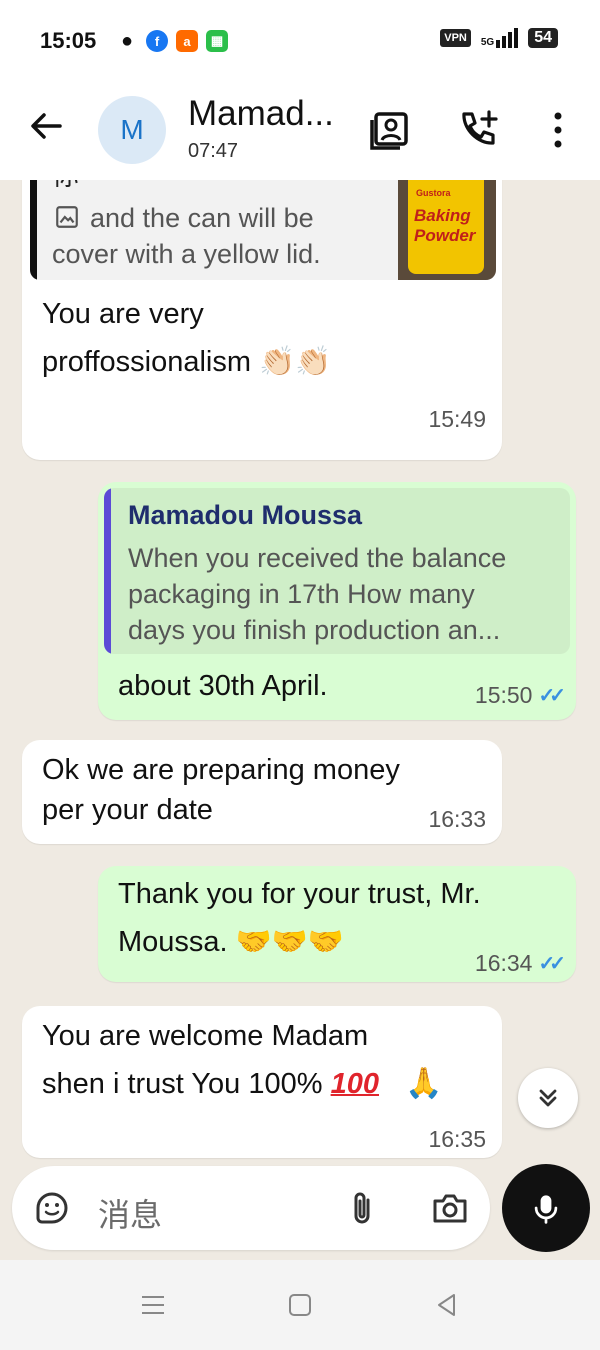 The image size is (600, 1350). What do you see at coordinates (354, 1084) in the screenshot?
I see `hundred-points-icon: 100` at bounding box center [354, 1084].